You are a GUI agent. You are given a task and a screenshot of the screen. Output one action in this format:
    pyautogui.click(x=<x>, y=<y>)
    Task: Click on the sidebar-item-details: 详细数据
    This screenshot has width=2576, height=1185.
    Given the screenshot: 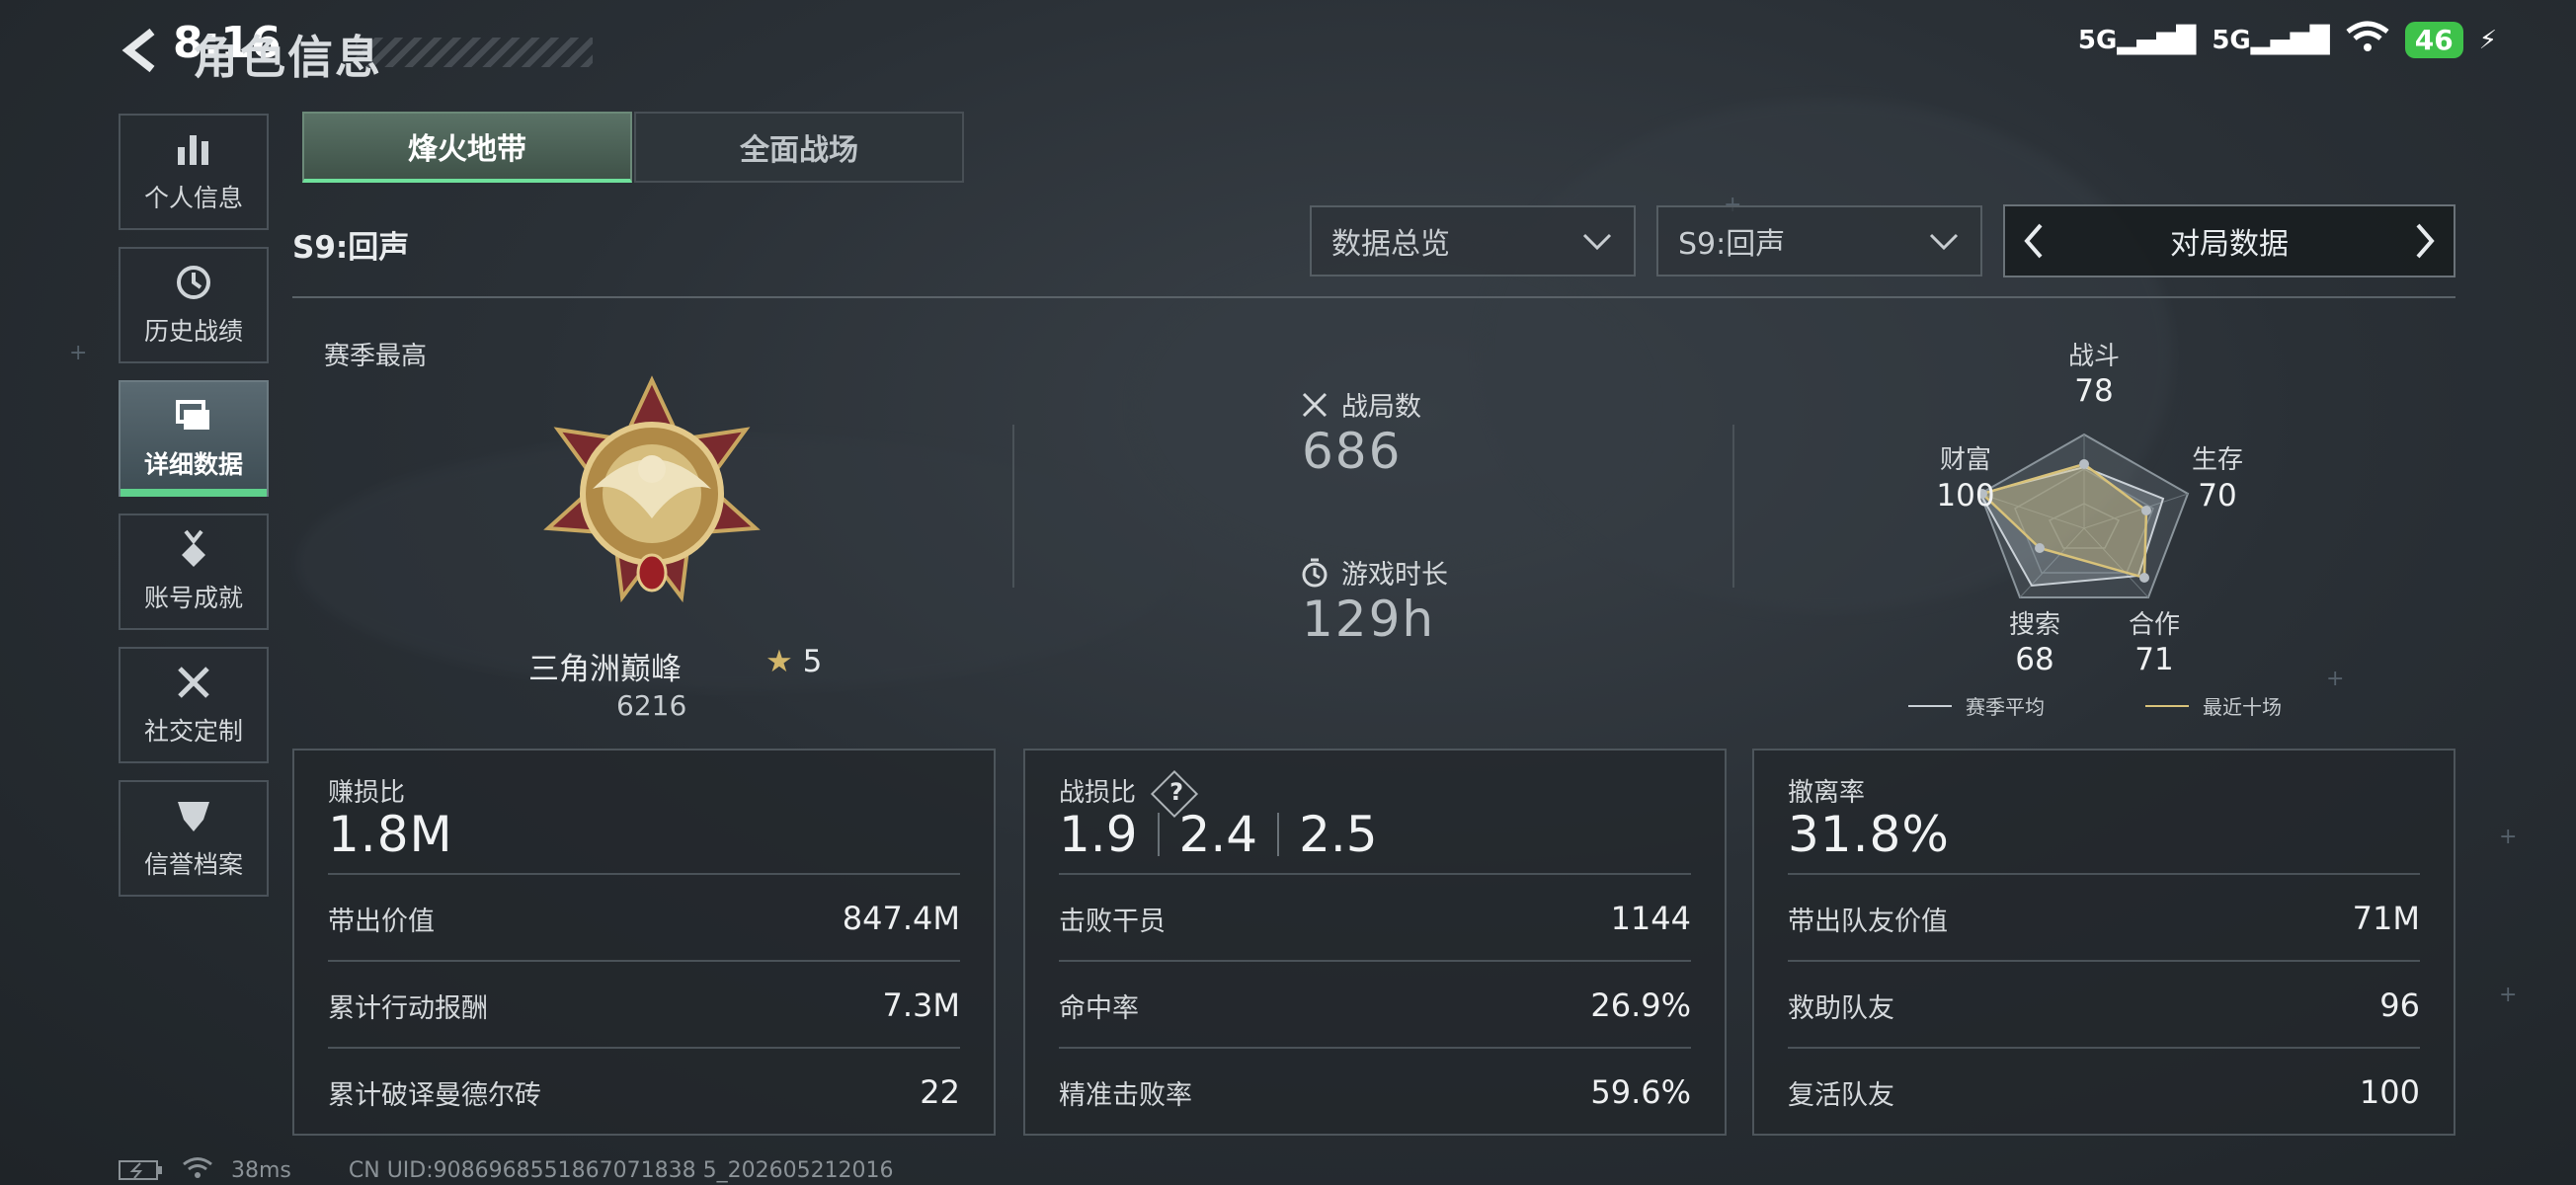 What is the action you would take?
    pyautogui.click(x=194, y=439)
    